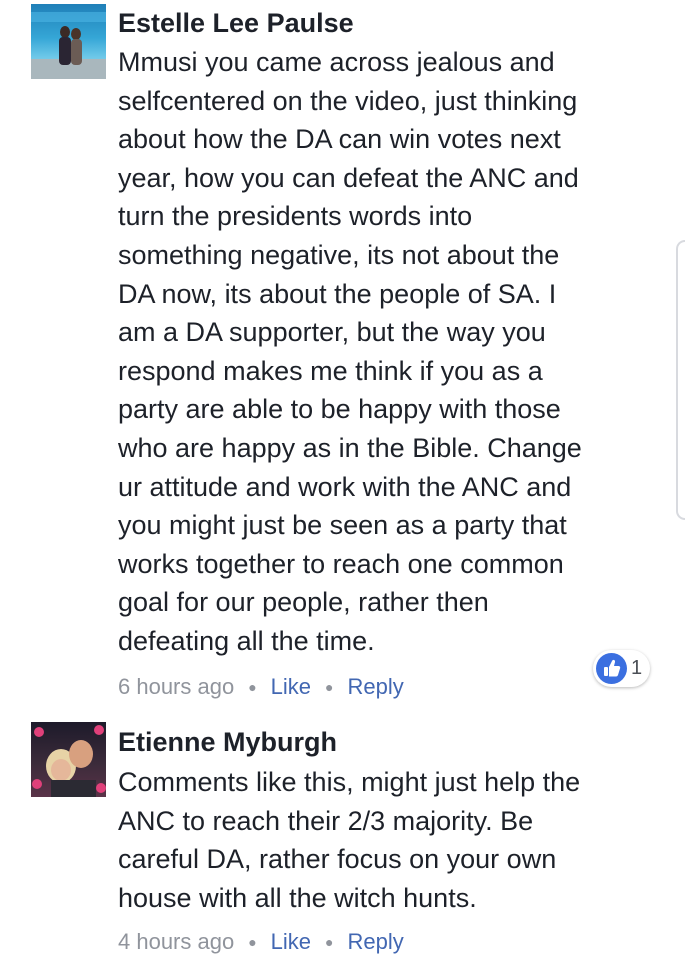 This screenshot has height=960, width=685. Describe the element at coordinates (261, 941) in the screenshot. I see `comment-meta: 4 hours ago ● Like ● Reply` at that location.